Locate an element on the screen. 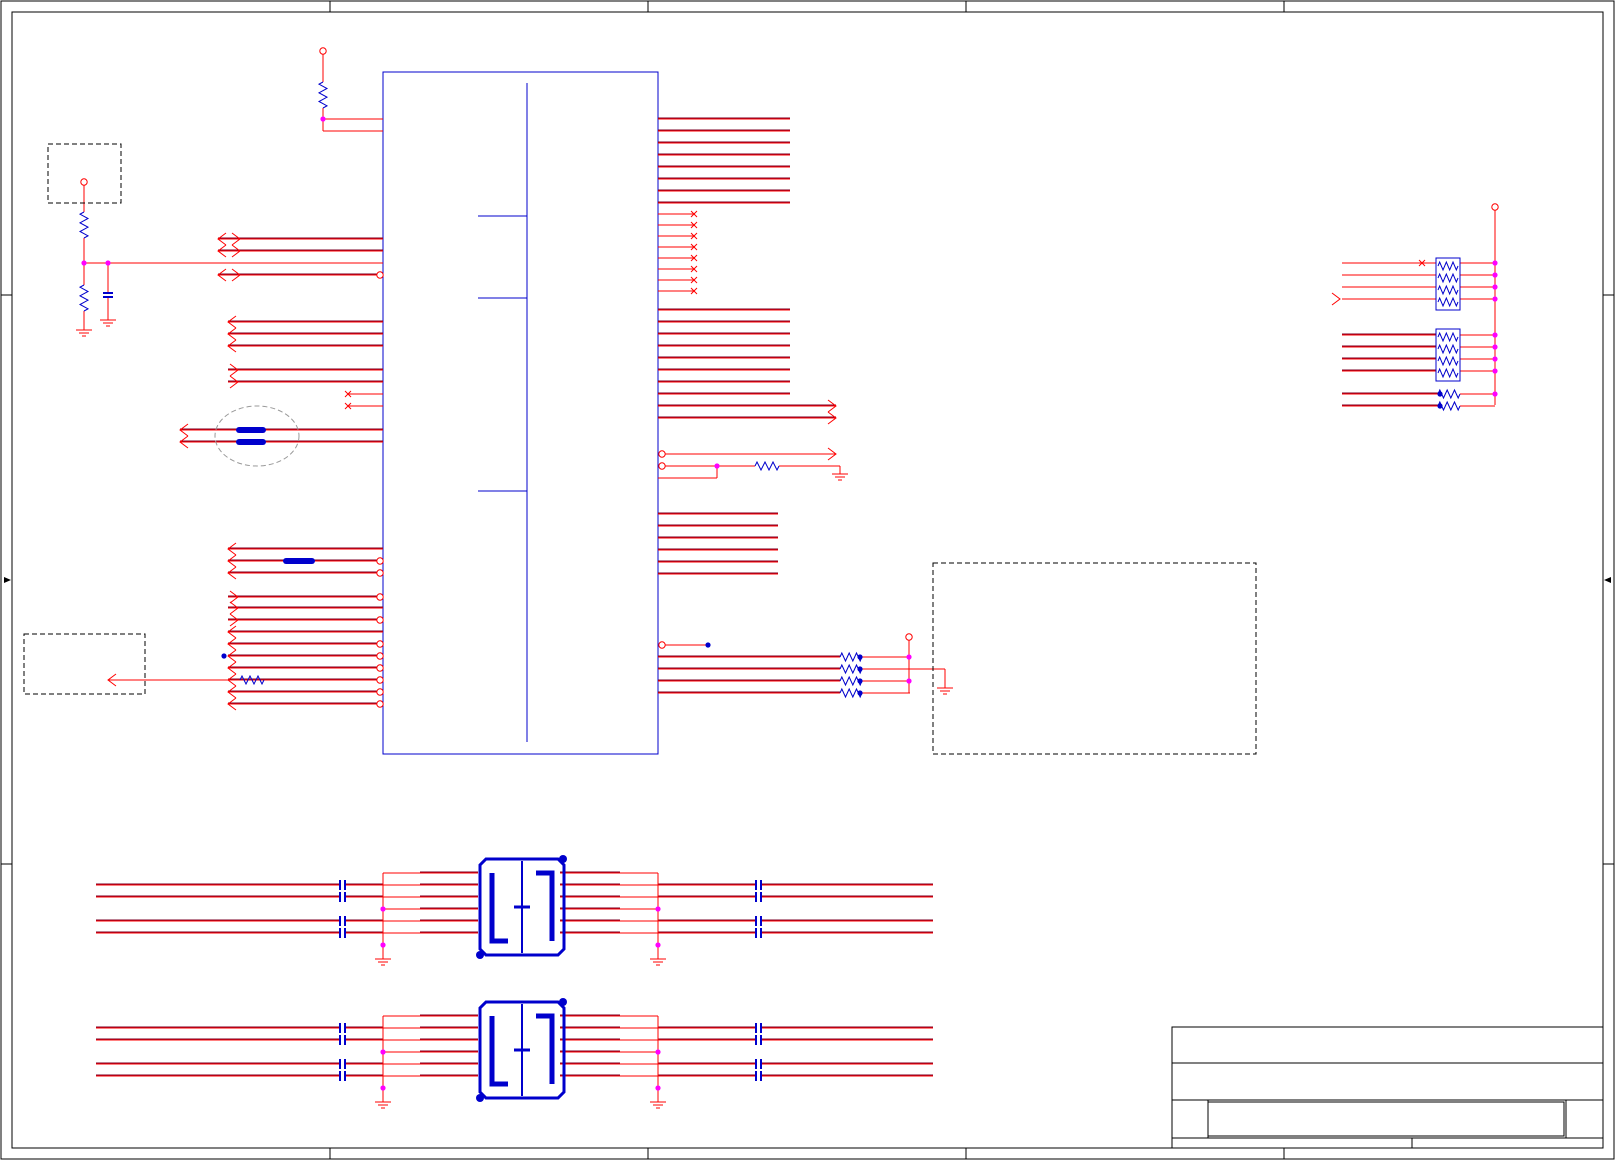 The height and width of the screenshot is (1165, 1615). off-page-connector-icon is located at coordinates (1336, 299).